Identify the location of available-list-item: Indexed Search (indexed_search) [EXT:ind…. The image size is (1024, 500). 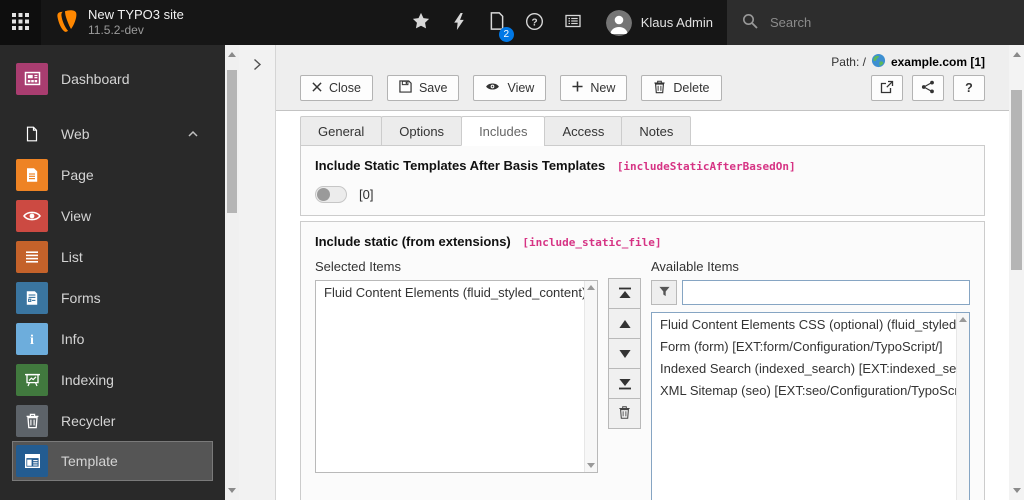
(804, 368).